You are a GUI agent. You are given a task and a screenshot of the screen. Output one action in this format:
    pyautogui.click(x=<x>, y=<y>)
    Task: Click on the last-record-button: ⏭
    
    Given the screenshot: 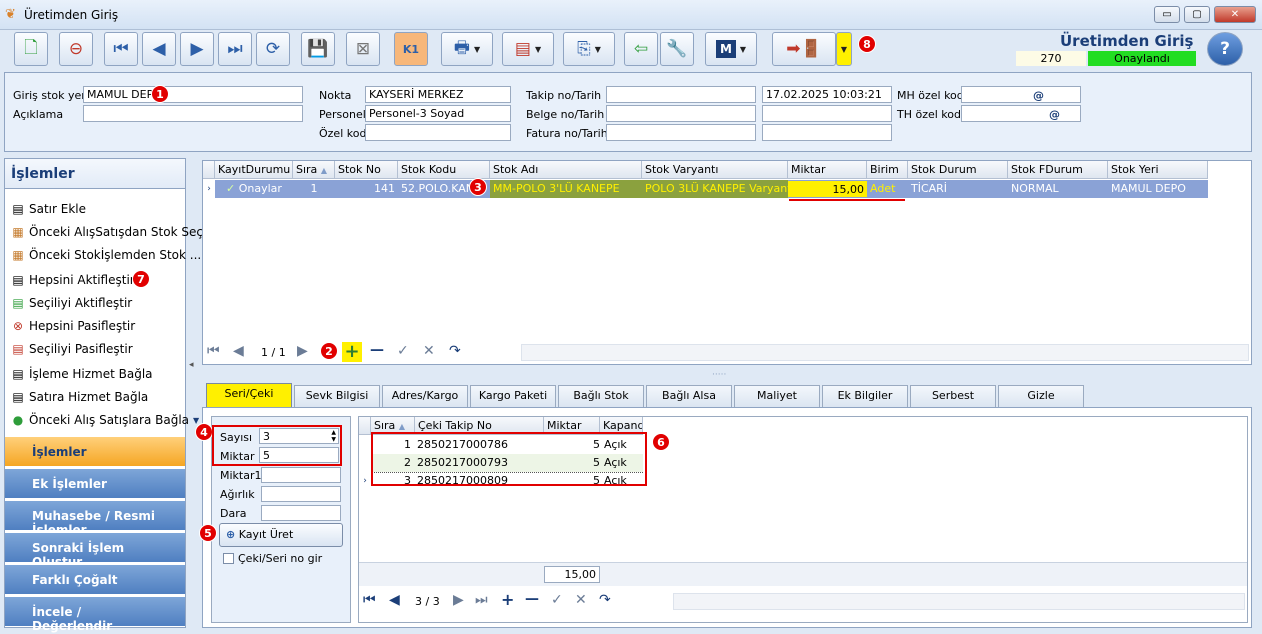 What is the action you would take?
    pyautogui.click(x=235, y=49)
    